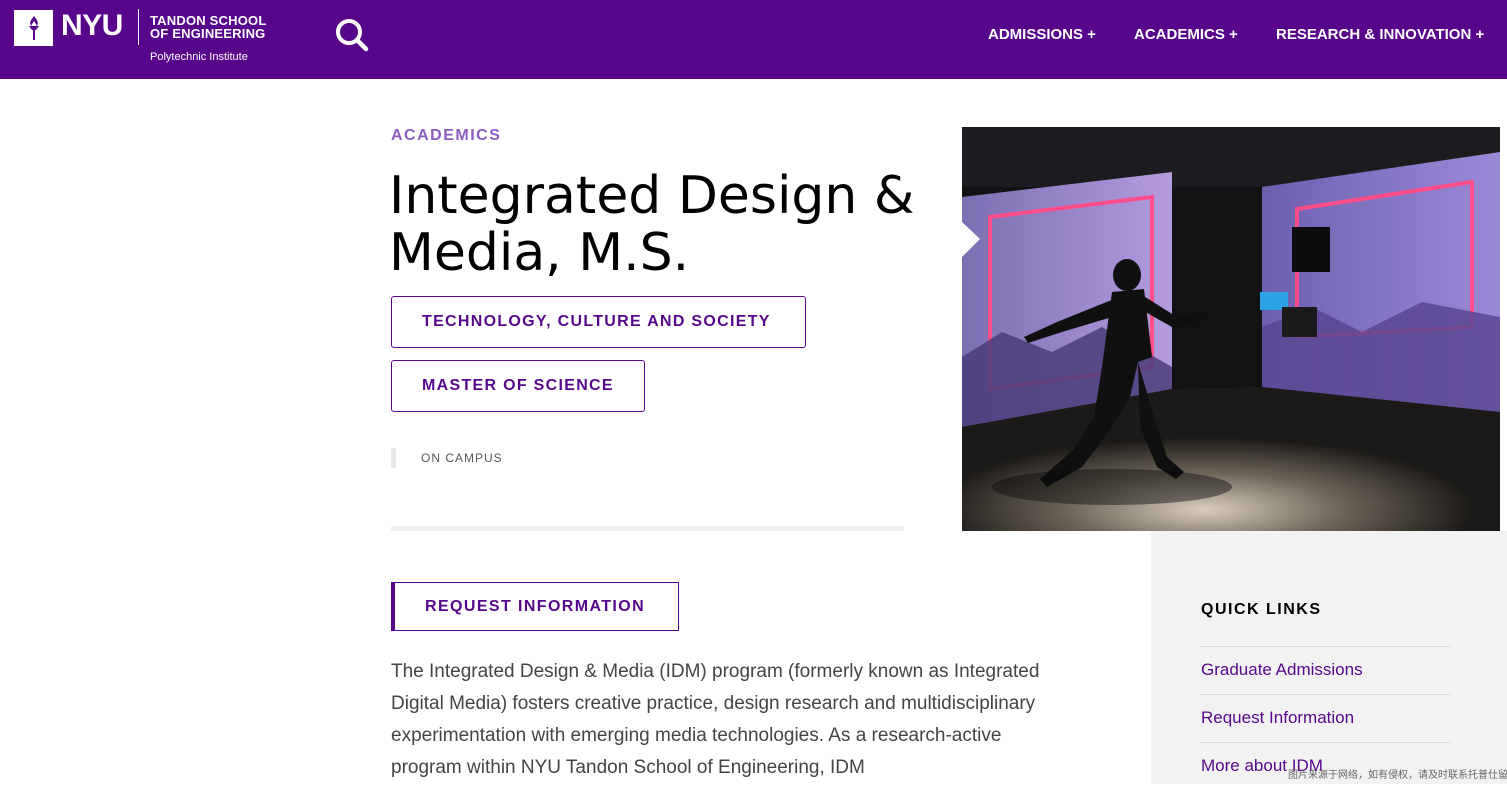 This screenshot has width=1507, height=790. I want to click on watermark: 图片来源于网络，如有侵权，请及时联系托普仕留学删除, so click(1397, 775).